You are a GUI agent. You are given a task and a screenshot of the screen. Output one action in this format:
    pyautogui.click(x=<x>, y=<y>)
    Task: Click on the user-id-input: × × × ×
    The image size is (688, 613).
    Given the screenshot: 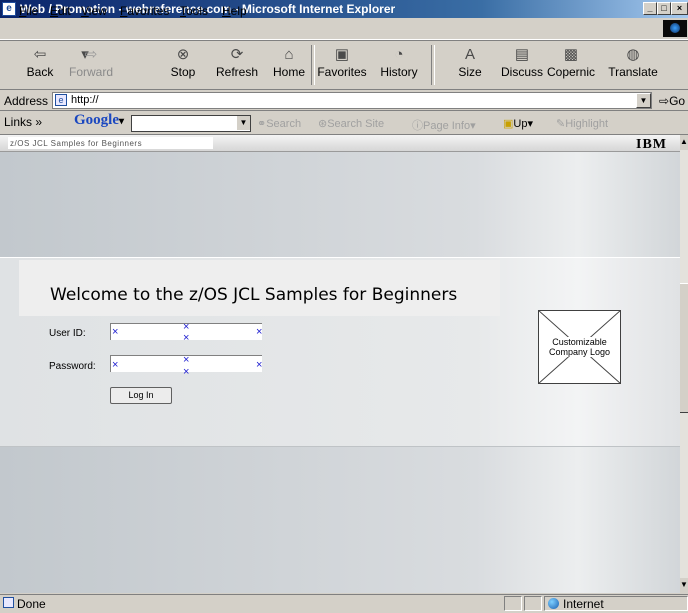 What is the action you would take?
    pyautogui.click(x=186, y=332)
    